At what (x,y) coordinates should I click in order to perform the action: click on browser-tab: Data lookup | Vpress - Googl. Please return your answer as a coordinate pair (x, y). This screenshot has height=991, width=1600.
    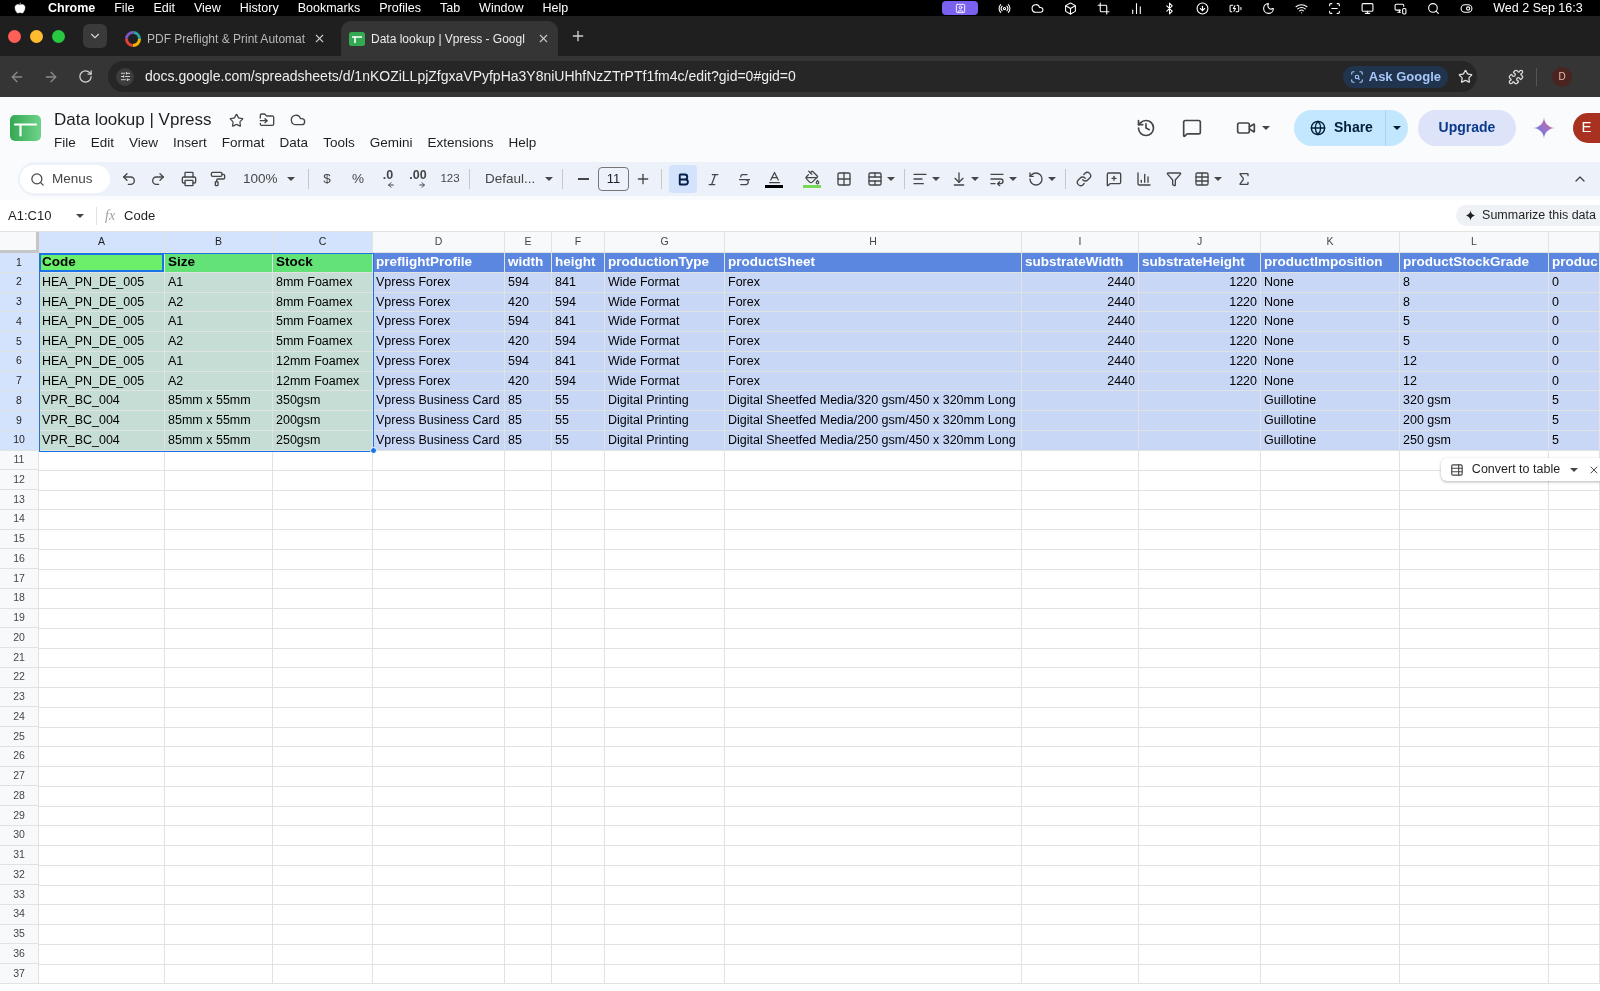
    Looking at the image, I should click on (449, 38).